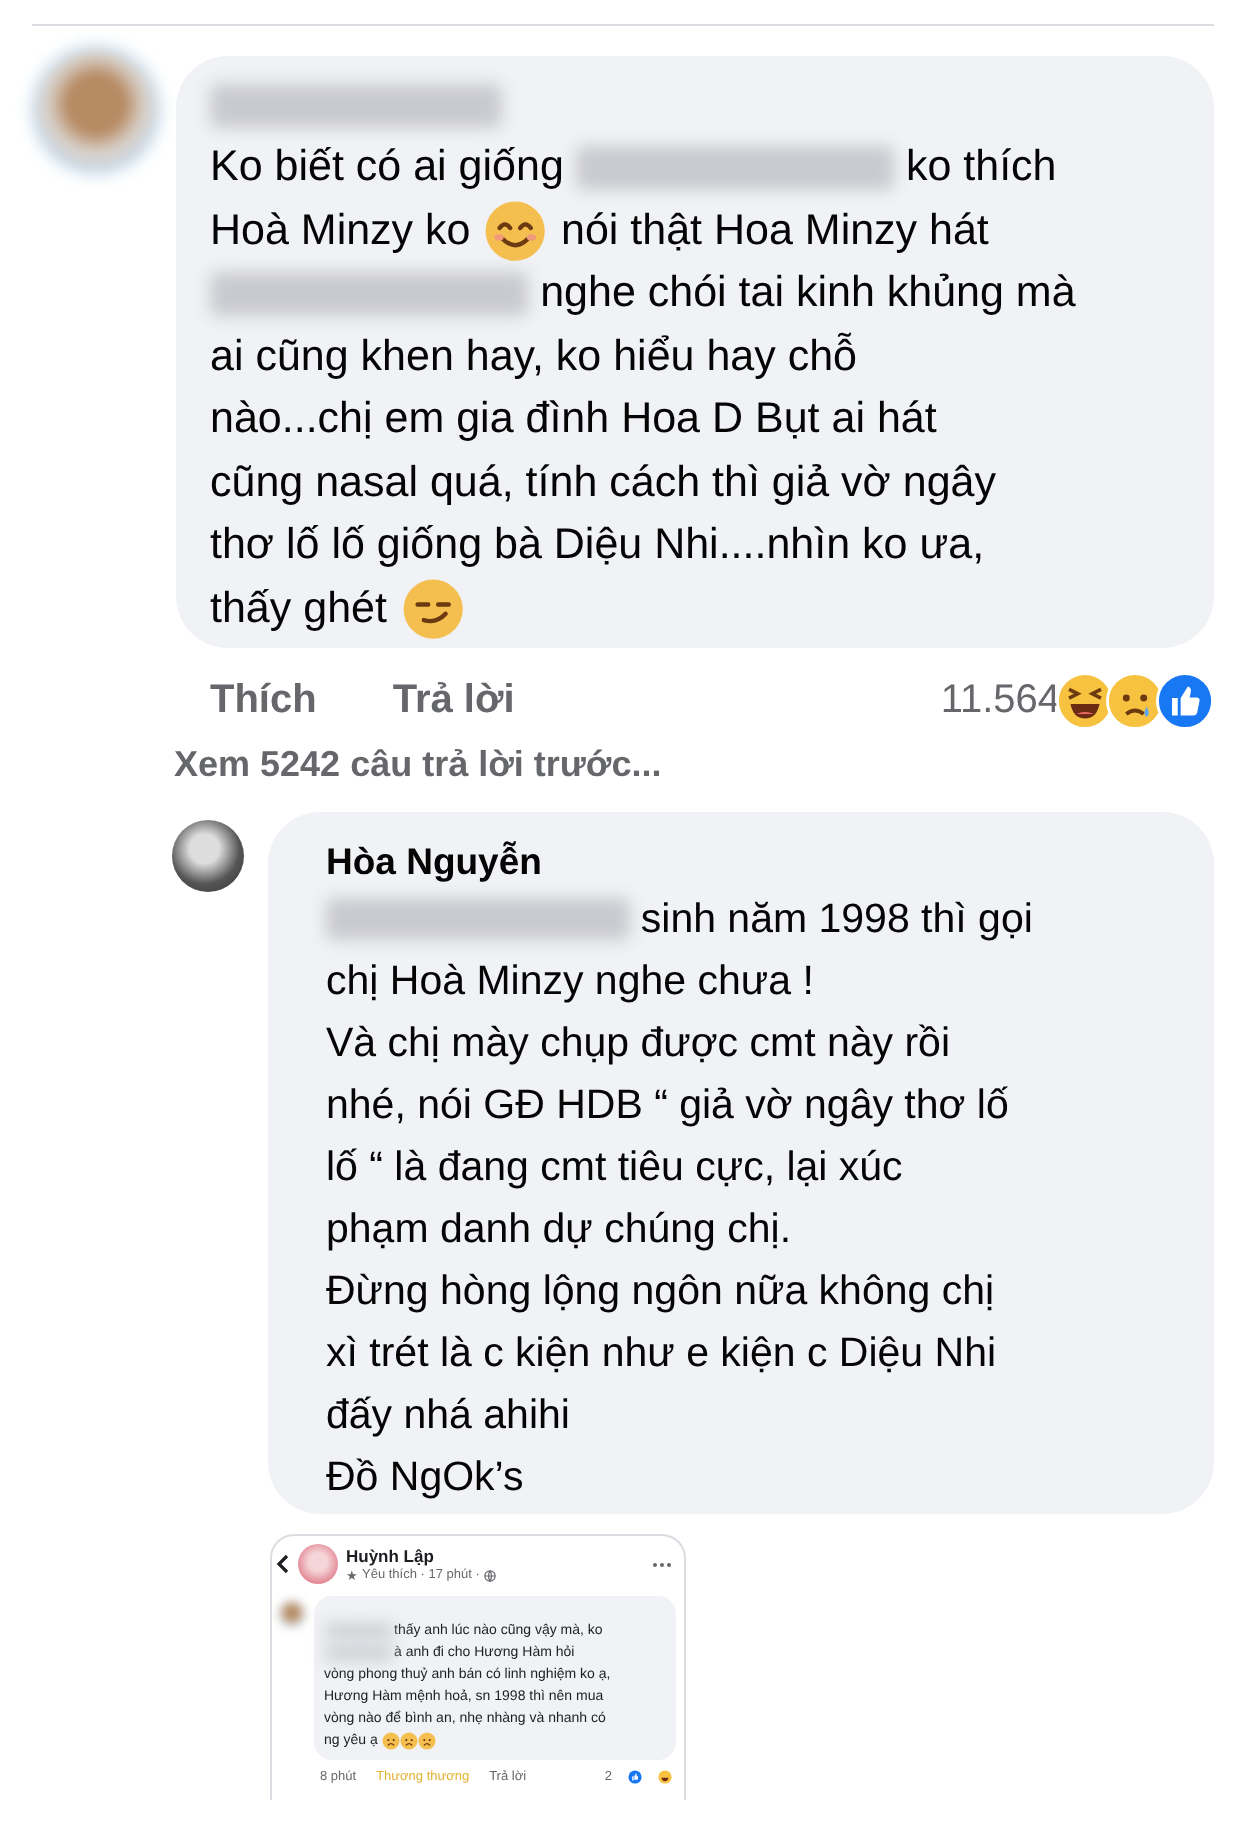  Describe the element at coordinates (603, 482) in the screenshot. I see `comment-text: cũng nasal quá, tính cách thì giả vờ ngây` at that location.